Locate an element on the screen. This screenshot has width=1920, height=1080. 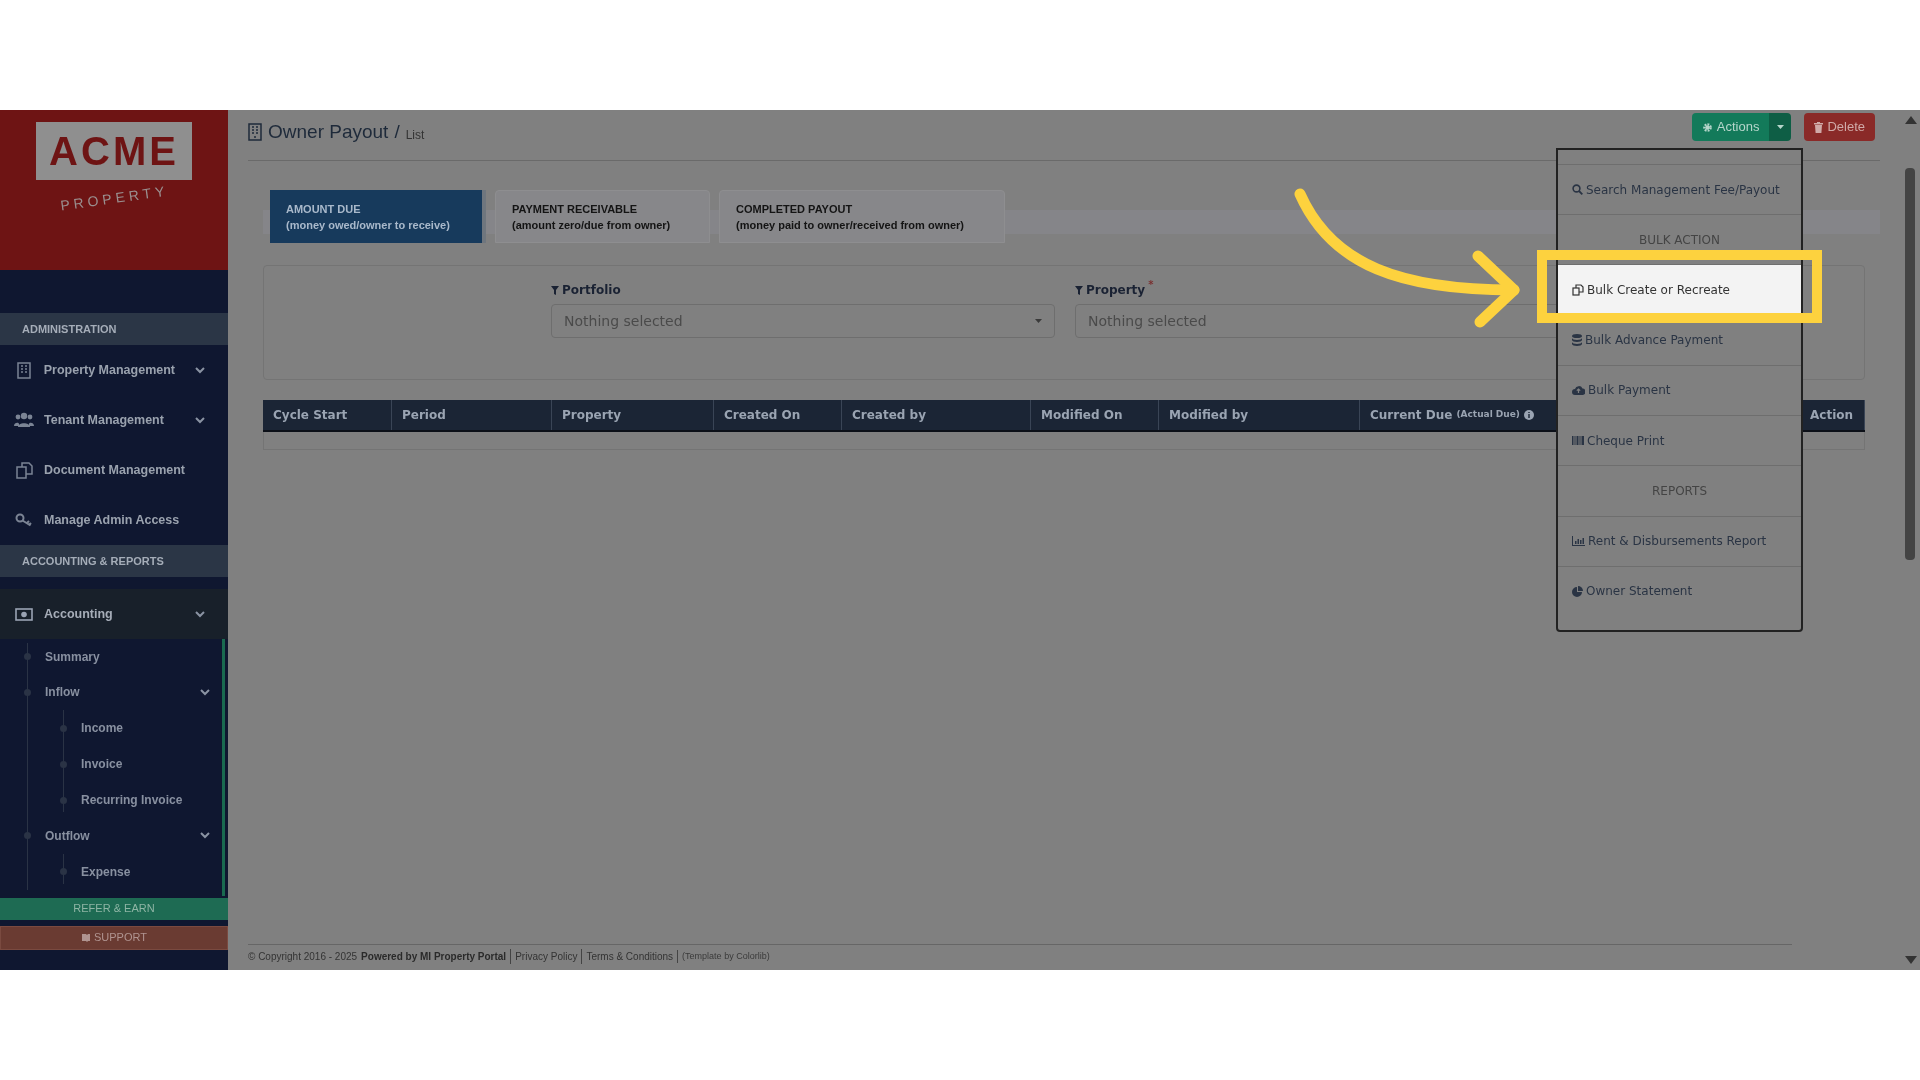
menu-item: Owner Statement is located at coordinates (1679, 591).